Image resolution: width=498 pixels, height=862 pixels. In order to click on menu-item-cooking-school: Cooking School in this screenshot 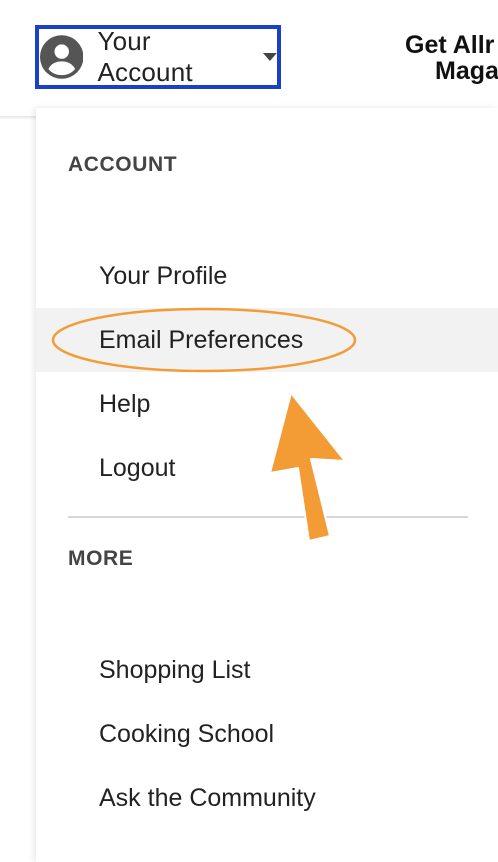, I will do `click(267, 734)`.